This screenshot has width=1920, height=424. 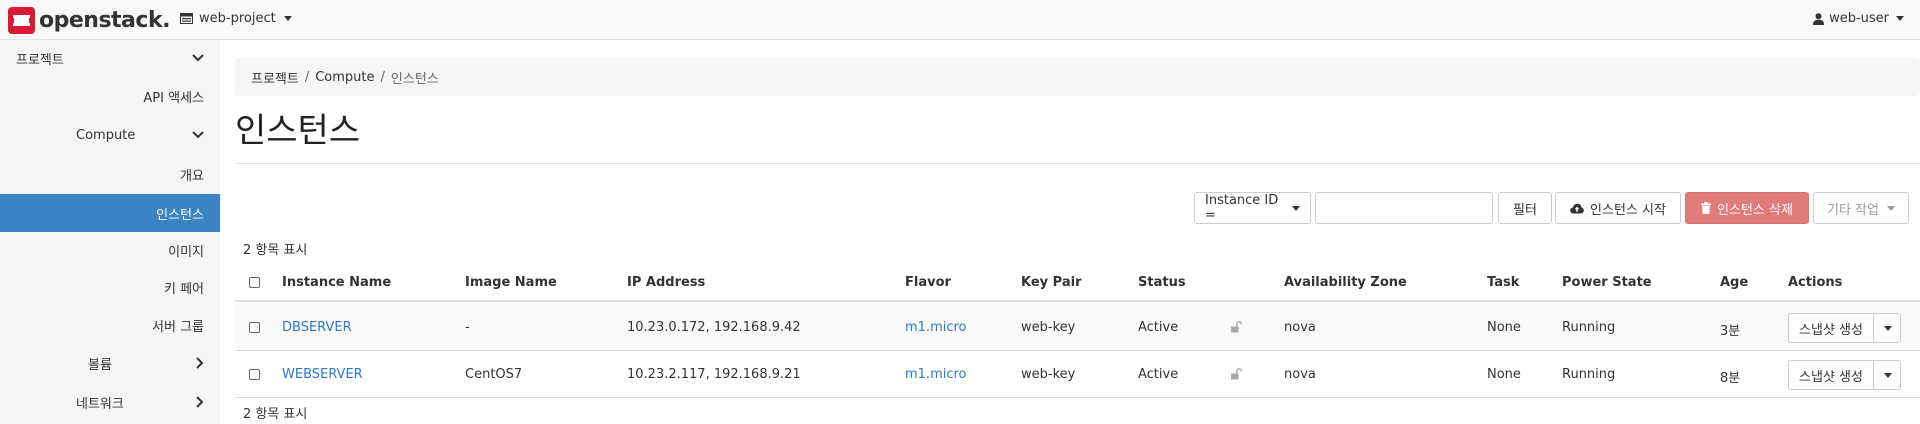 I want to click on launch-instance-label: 인스턴스 시작, so click(x=1628, y=210).